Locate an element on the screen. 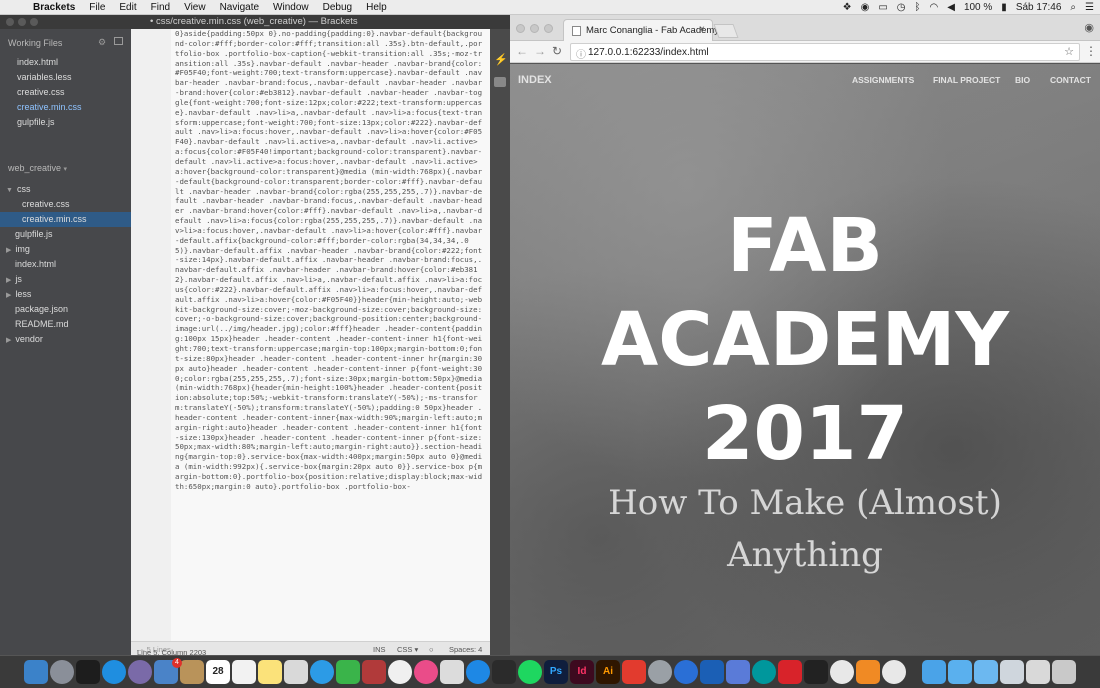 The image size is (1100, 688). notifications-icon: ☰ is located at coordinates (1089, 7).